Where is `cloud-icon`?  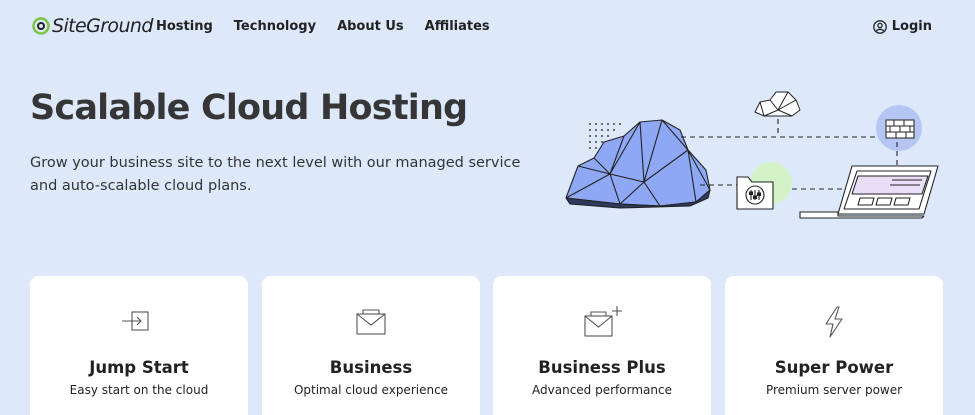 cloud-icon is located at coordinates (638, 164).